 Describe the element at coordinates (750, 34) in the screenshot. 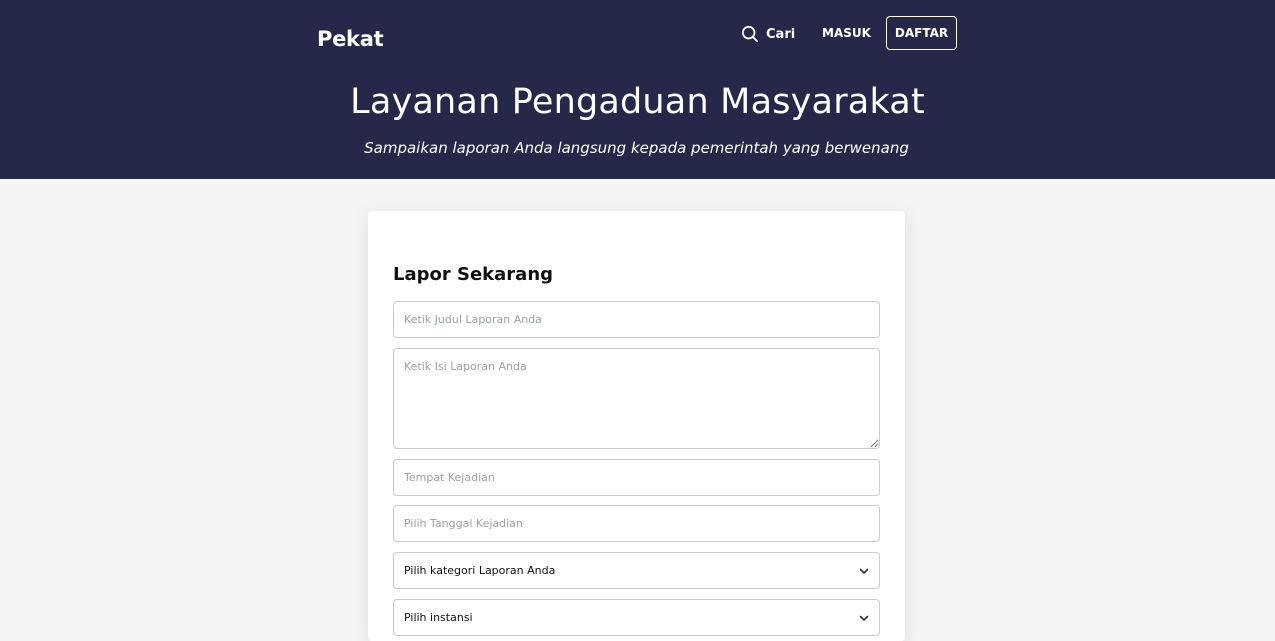

I see `search-icon` at that location.